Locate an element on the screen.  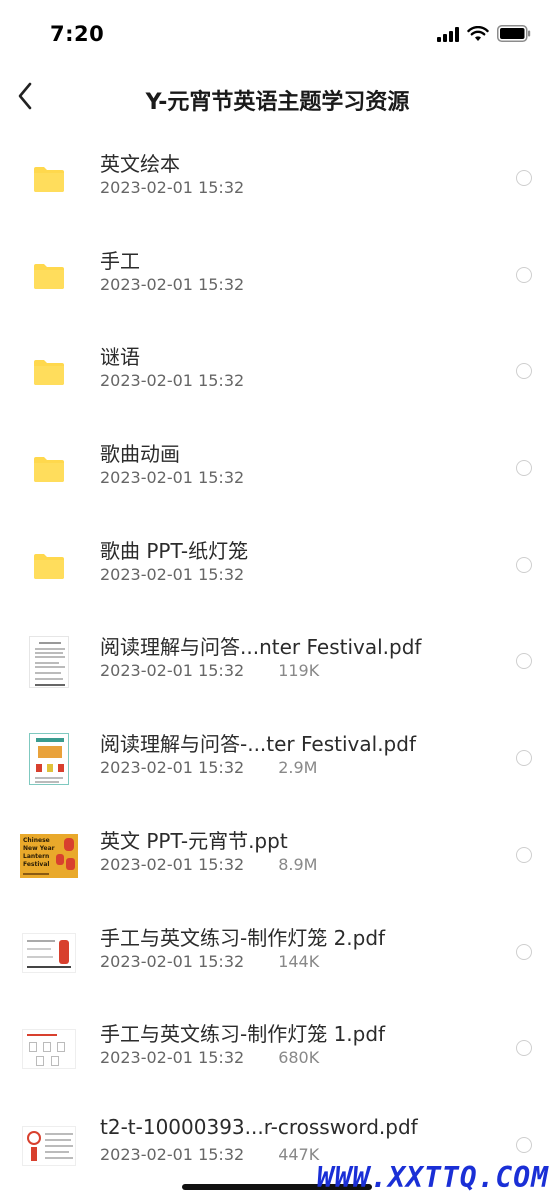
file-meta: 2023-02-01 15:32 119K is located at coordinates (209, 670).